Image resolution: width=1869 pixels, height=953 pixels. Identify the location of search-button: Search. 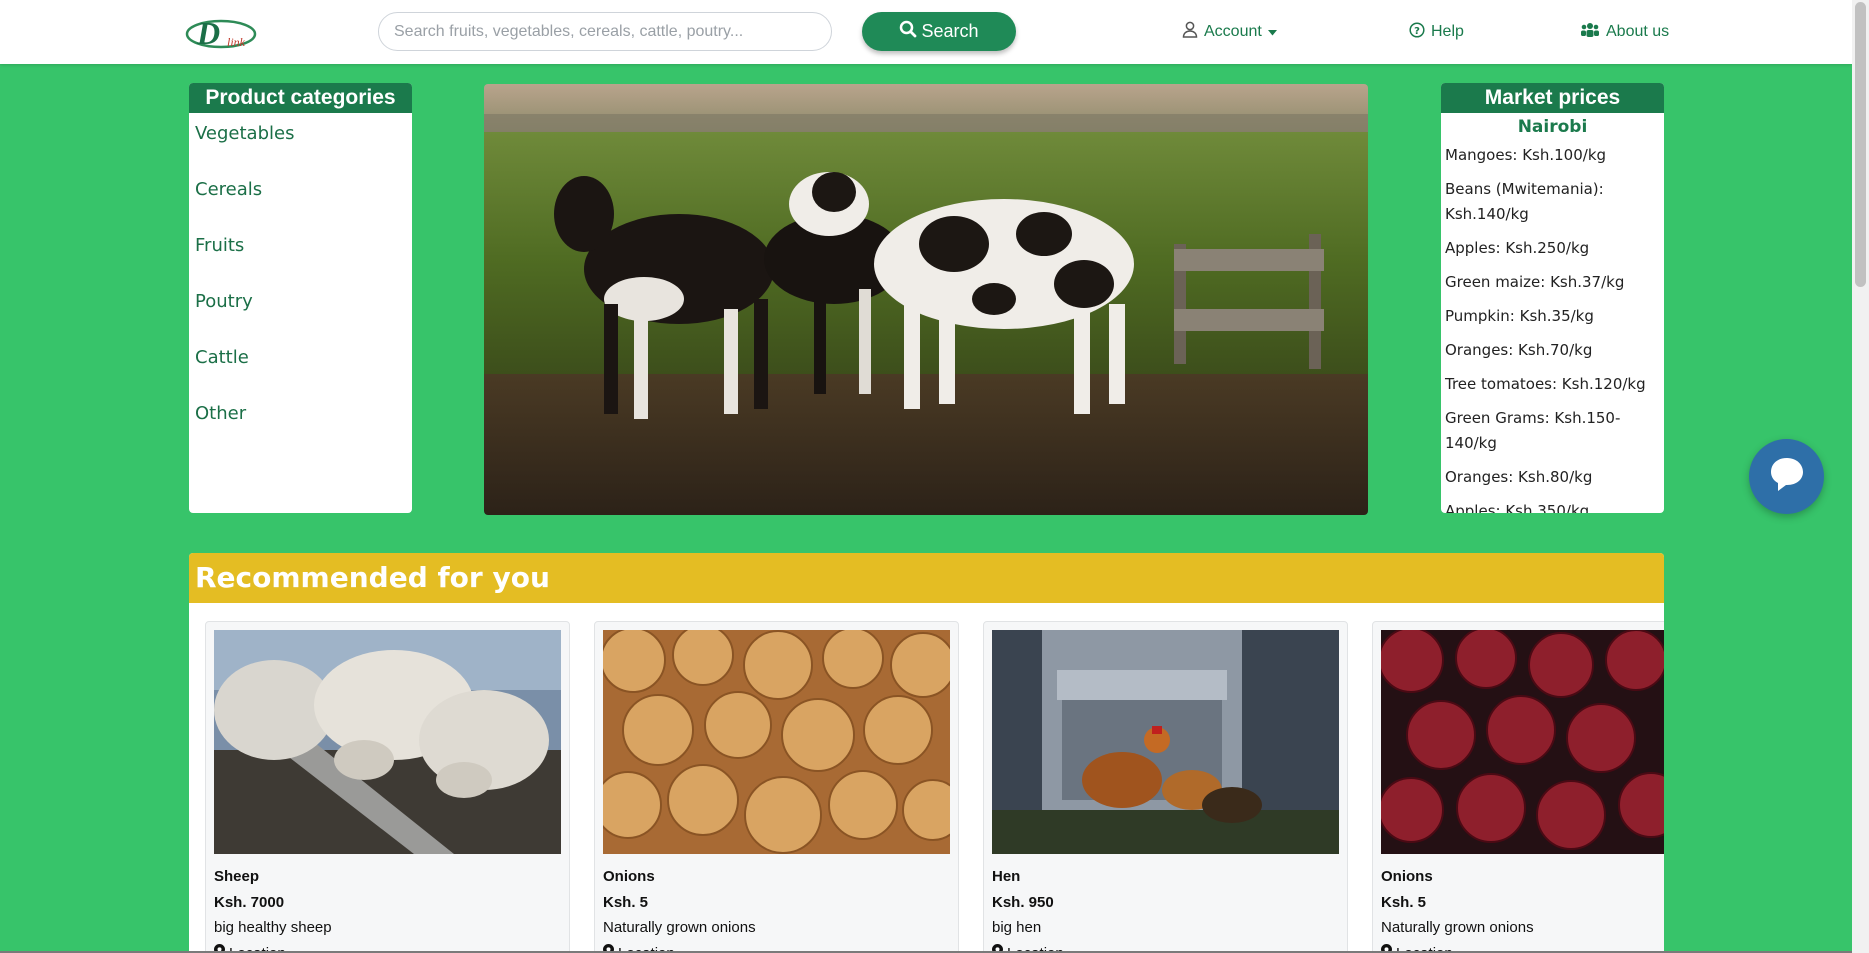
(939, 31).